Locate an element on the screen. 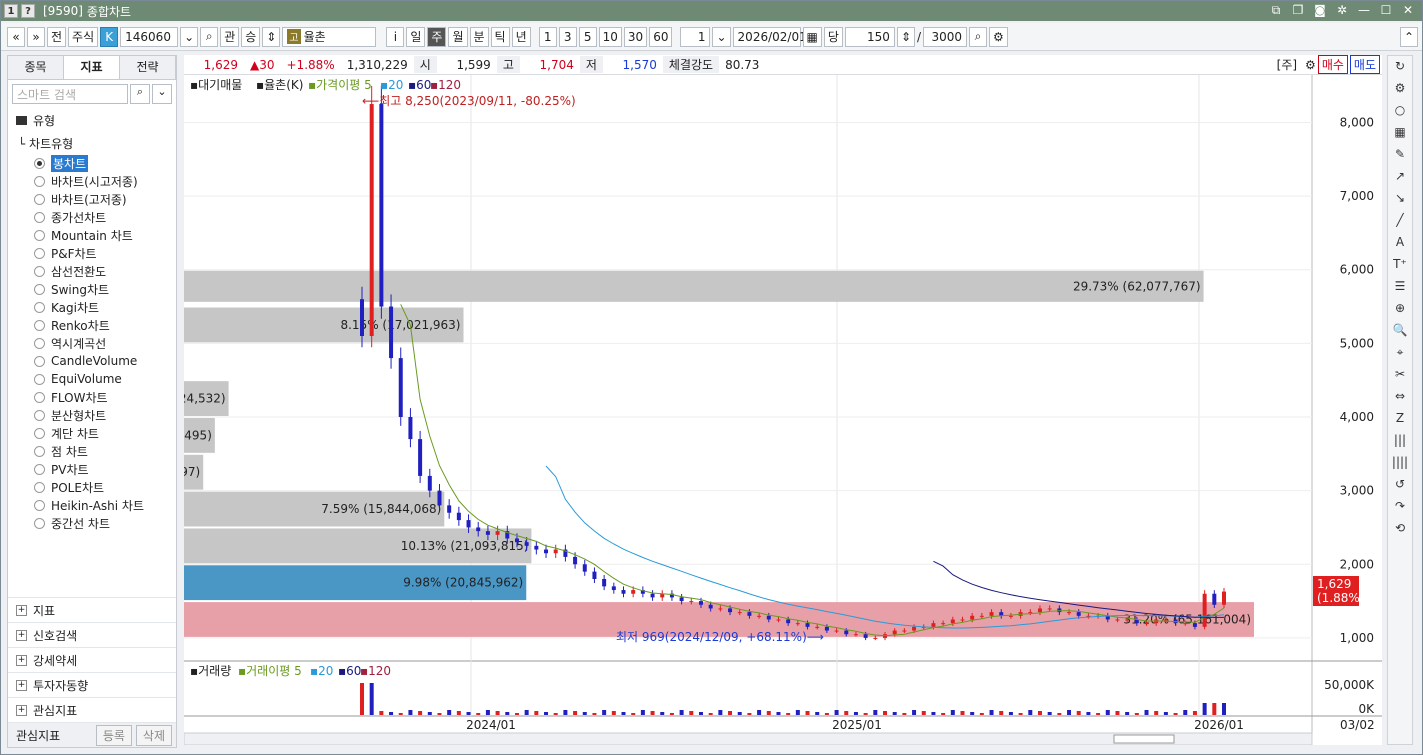 This screenshot has width=1423, height=755. tool-icon: ▦ is located at coordinates (1400, 132).